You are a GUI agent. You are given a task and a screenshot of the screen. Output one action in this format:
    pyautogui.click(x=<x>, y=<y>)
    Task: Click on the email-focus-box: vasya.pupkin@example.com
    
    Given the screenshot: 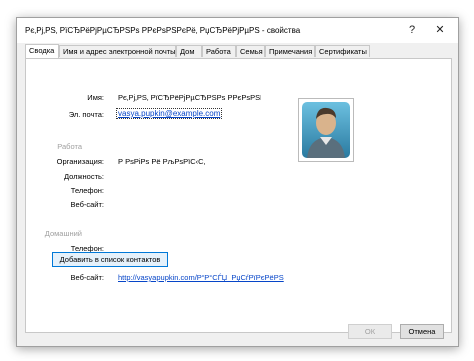 What is the action you would take?
    pyautogui.click(x=169, y=113)
    